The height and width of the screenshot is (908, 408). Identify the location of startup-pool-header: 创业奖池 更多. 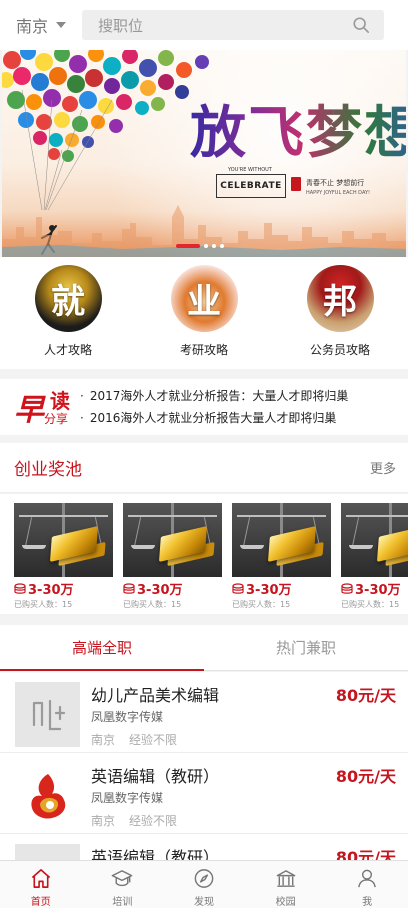
(204, 468).